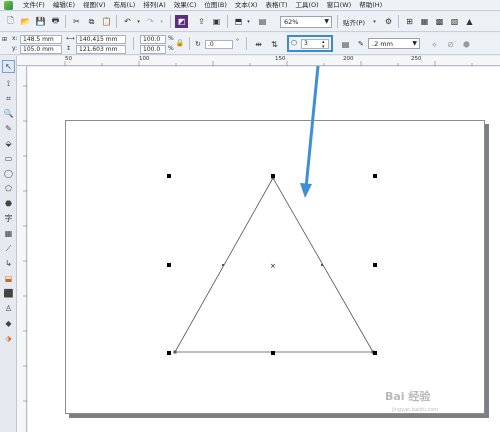  Describe the element at coordinates (312, 127) in the screenshot. I see `annotation-arrow` at that location.